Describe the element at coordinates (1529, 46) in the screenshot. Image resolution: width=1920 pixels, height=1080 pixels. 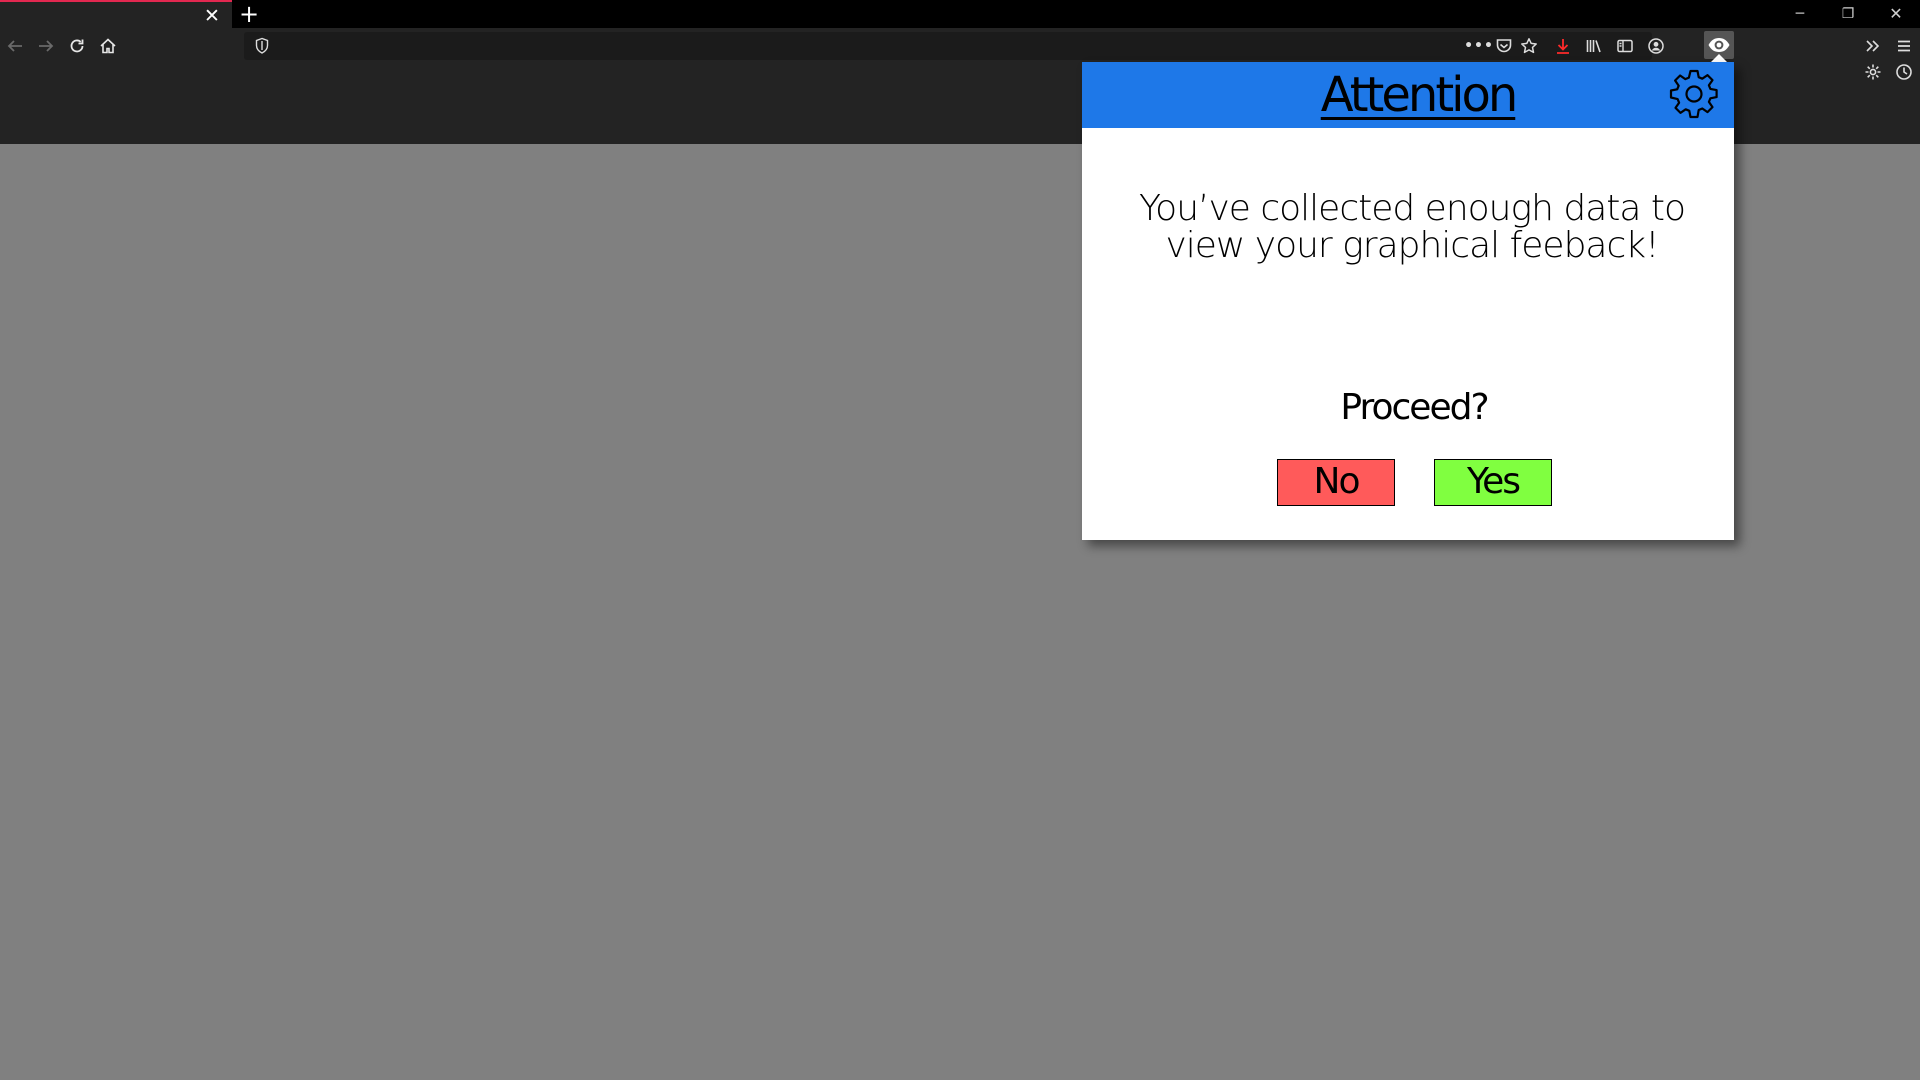
I see `star-icon` at that location.